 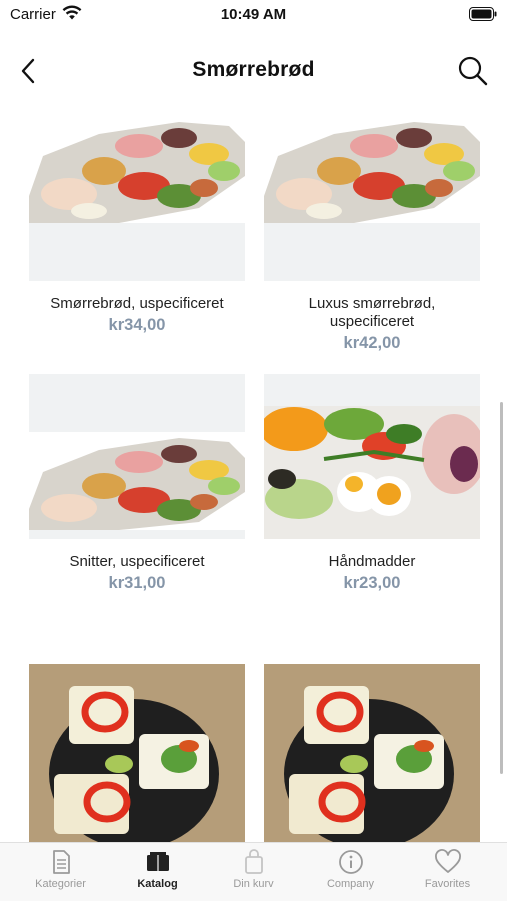 What do you see at coordinates (157, 884) in the screenshot?
I see `tab-label: Katalog` at bounding box center [157, 884].